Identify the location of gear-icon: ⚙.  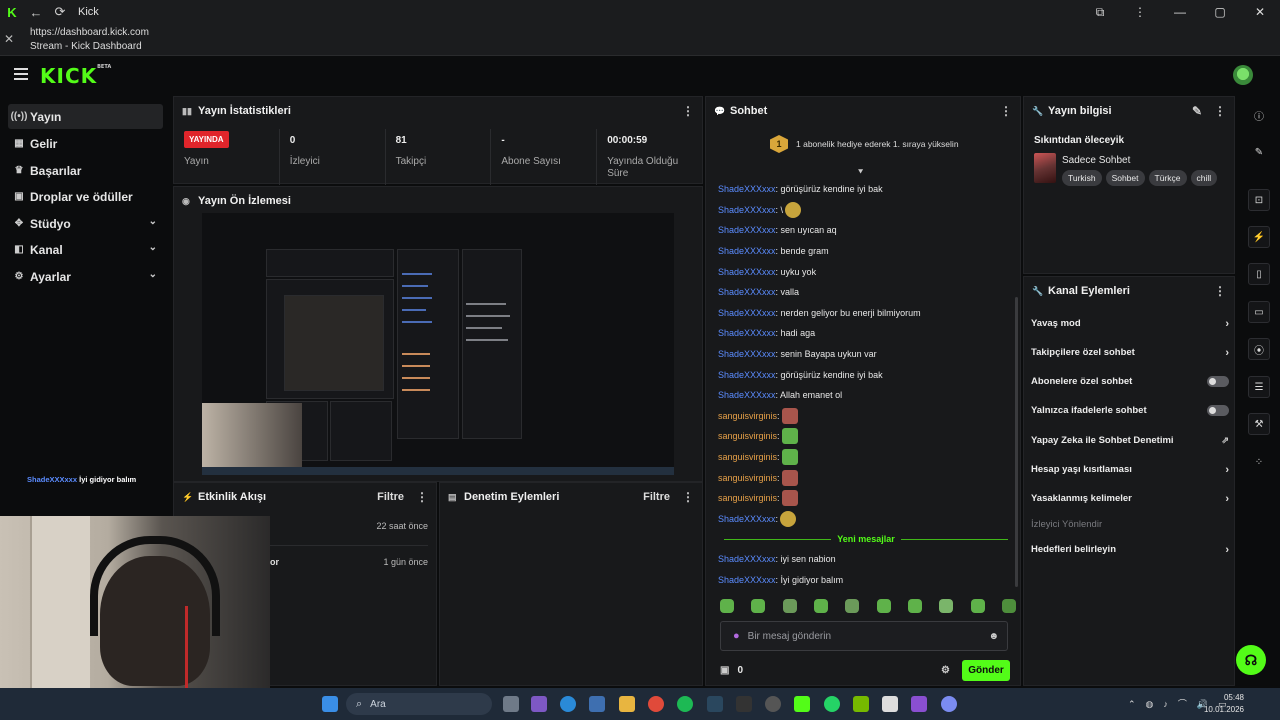
(945, 670).